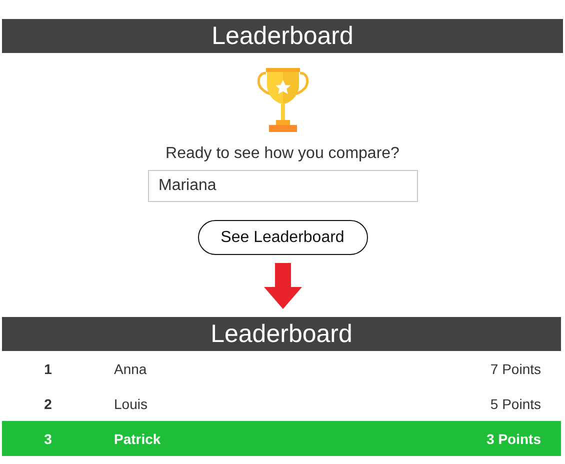 Image resolution: width=565 pixels, height=464 pixels. I want to click on points-text: 5 Points, so click(515, 404).